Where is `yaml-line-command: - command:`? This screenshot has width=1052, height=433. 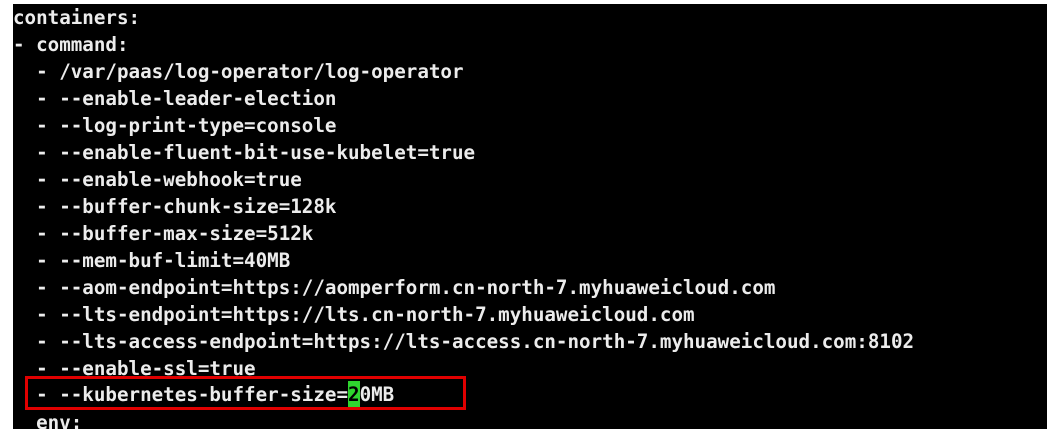
yaml-line-command: - command: is located at coordinates (71, 44).